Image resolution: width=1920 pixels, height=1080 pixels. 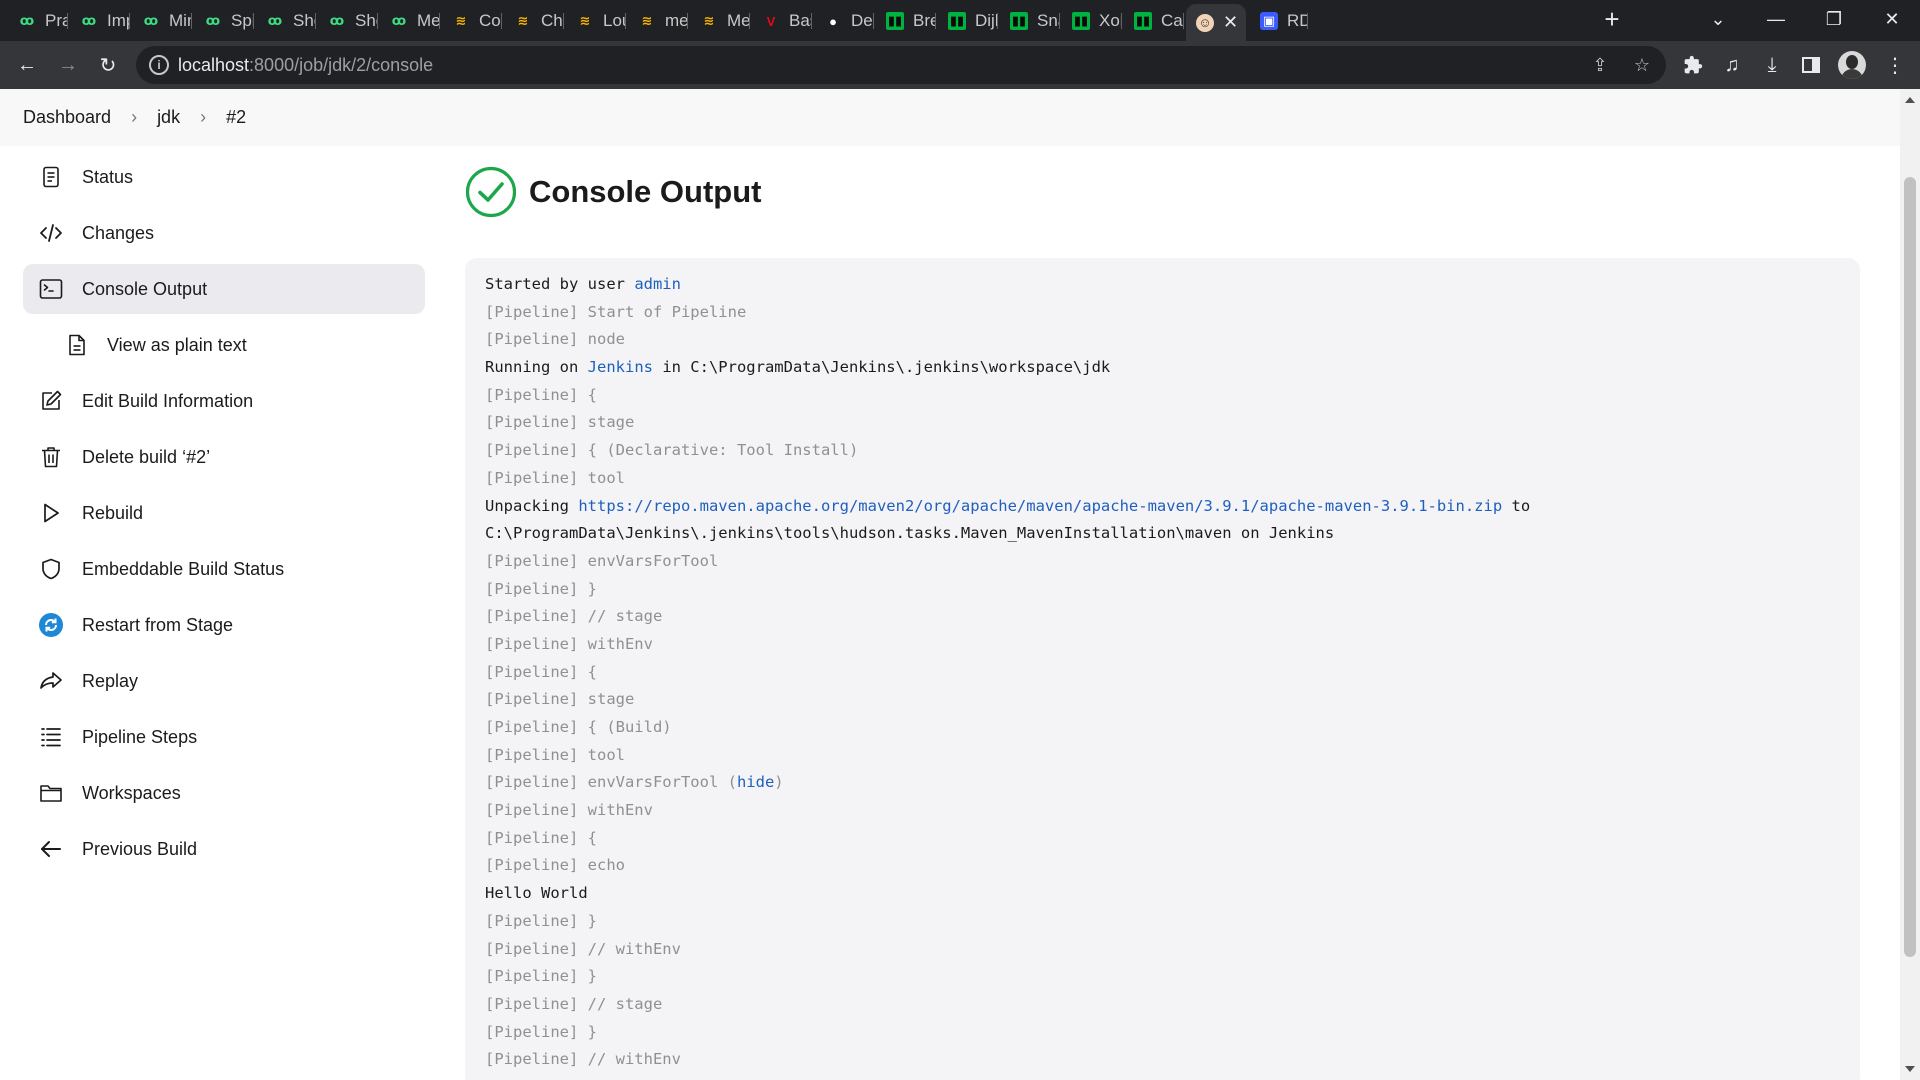 What do you see at coordinates (1910, 1069) in the screenshot?
I see `scroll-down-arrow-icon` at bounding box center [1910, 1069].